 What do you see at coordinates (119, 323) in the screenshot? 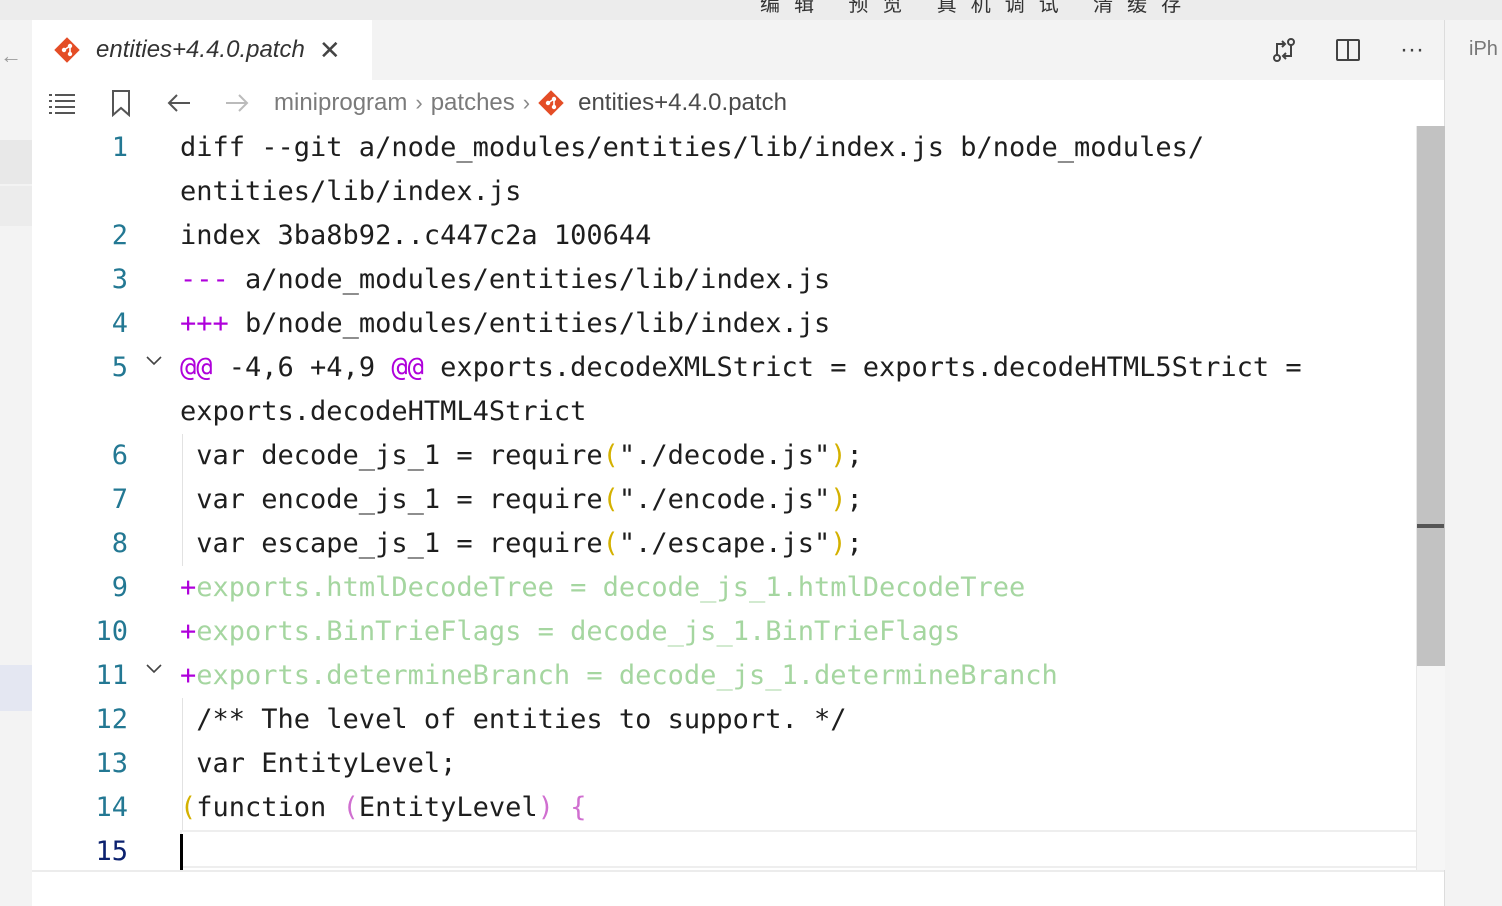
I see `line-number: 4` at bounding box center [119, 323].